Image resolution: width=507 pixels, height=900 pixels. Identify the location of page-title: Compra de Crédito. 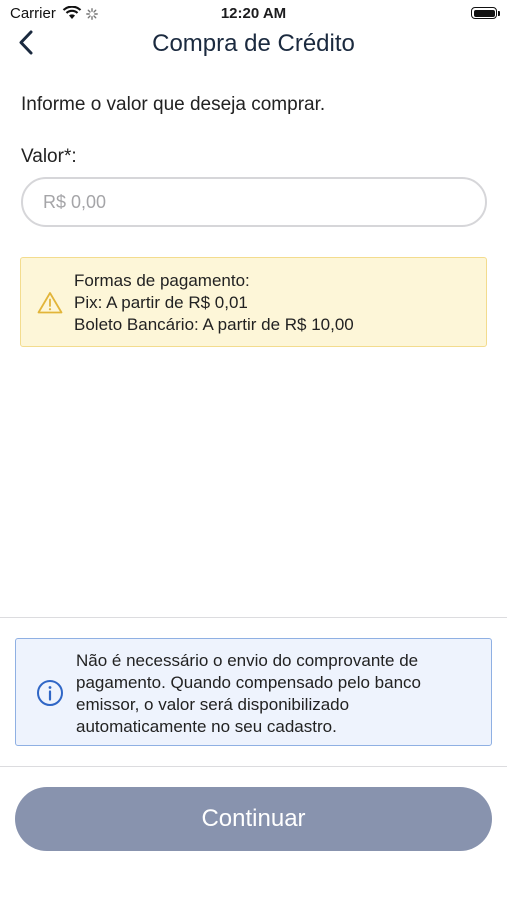
(253, 43).